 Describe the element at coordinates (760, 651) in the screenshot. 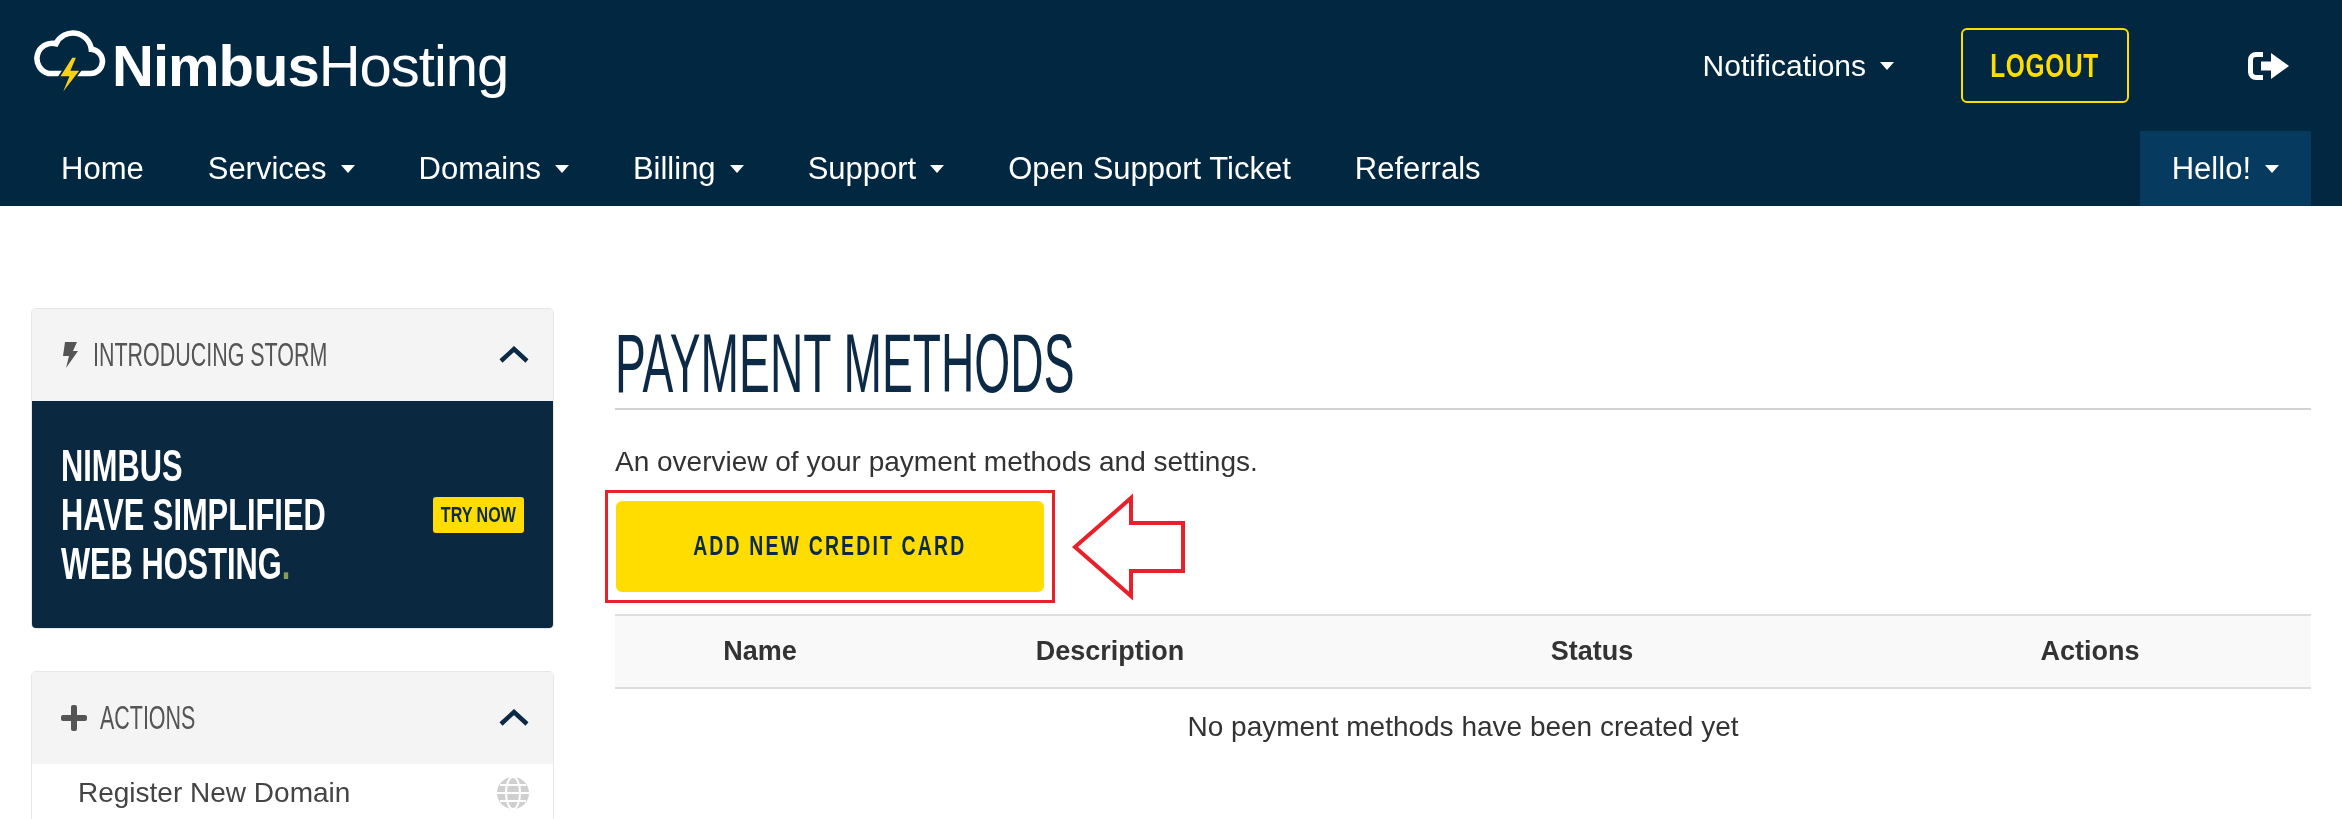

I see `column-header: Name` at that location.